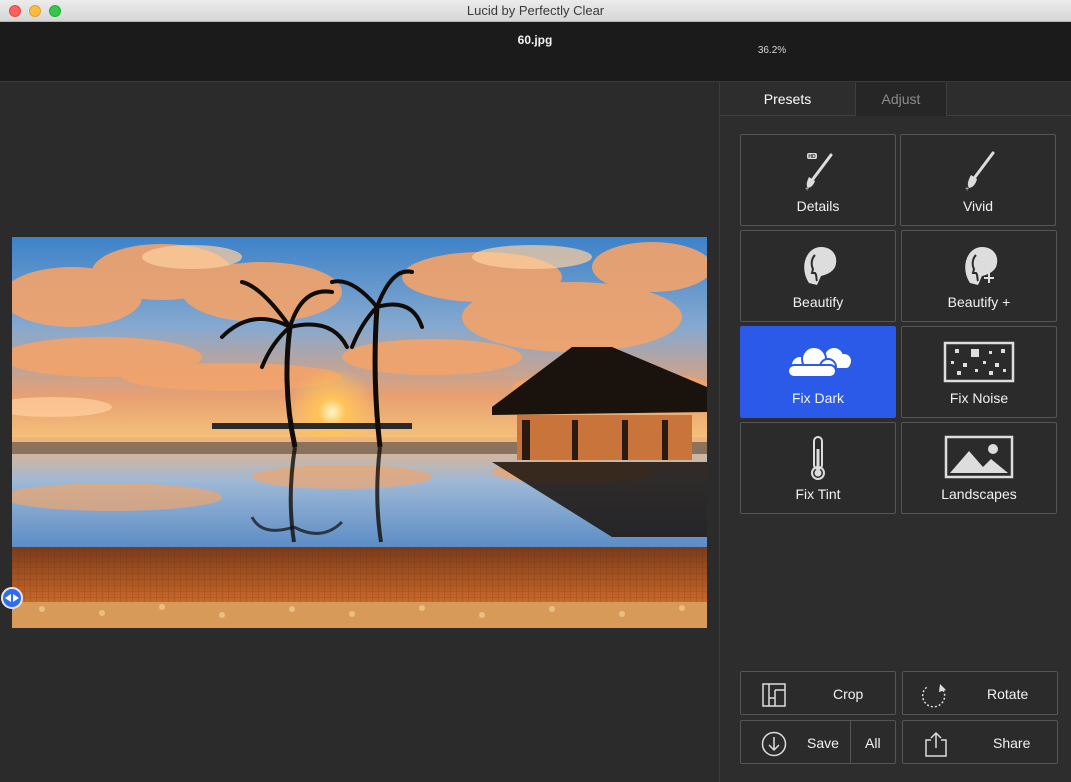 The height and width of the screenshot is (782, 1071). I want to click on preset-label: Details, so click(818, 206).